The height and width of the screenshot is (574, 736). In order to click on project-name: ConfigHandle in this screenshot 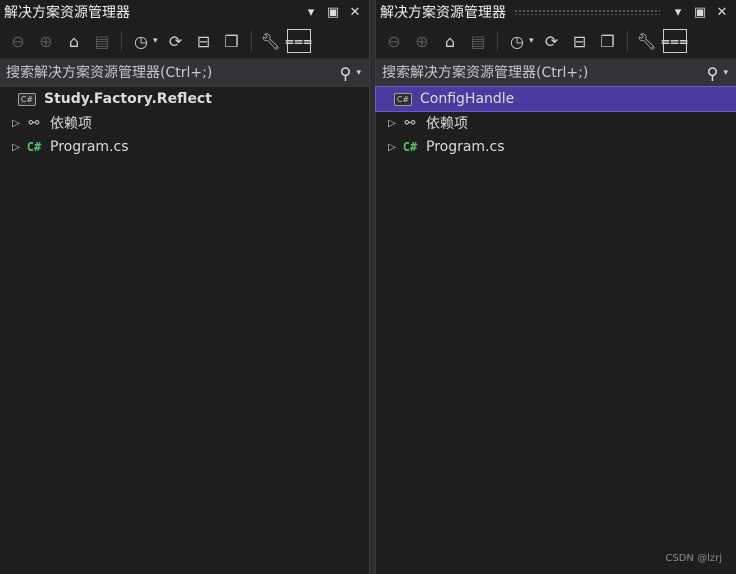, I will do `click(467, 99)`.